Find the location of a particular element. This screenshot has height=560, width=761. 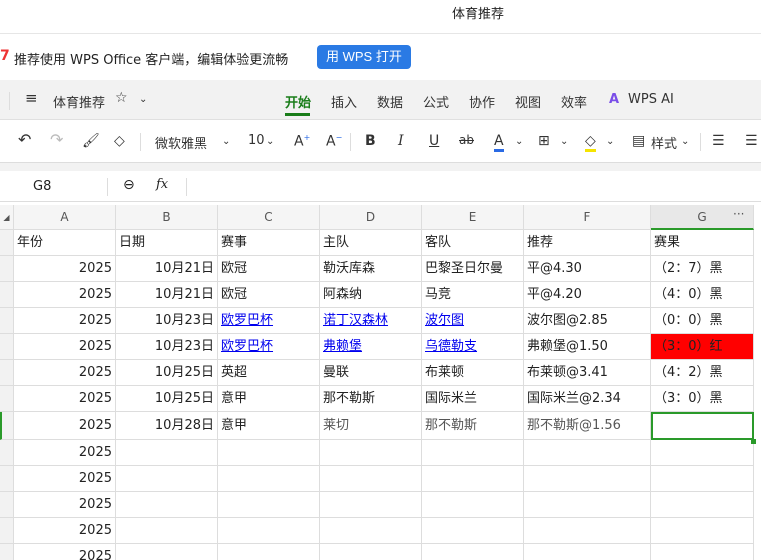

table-cell: 欧冠 is located at coordinates (269, 295).